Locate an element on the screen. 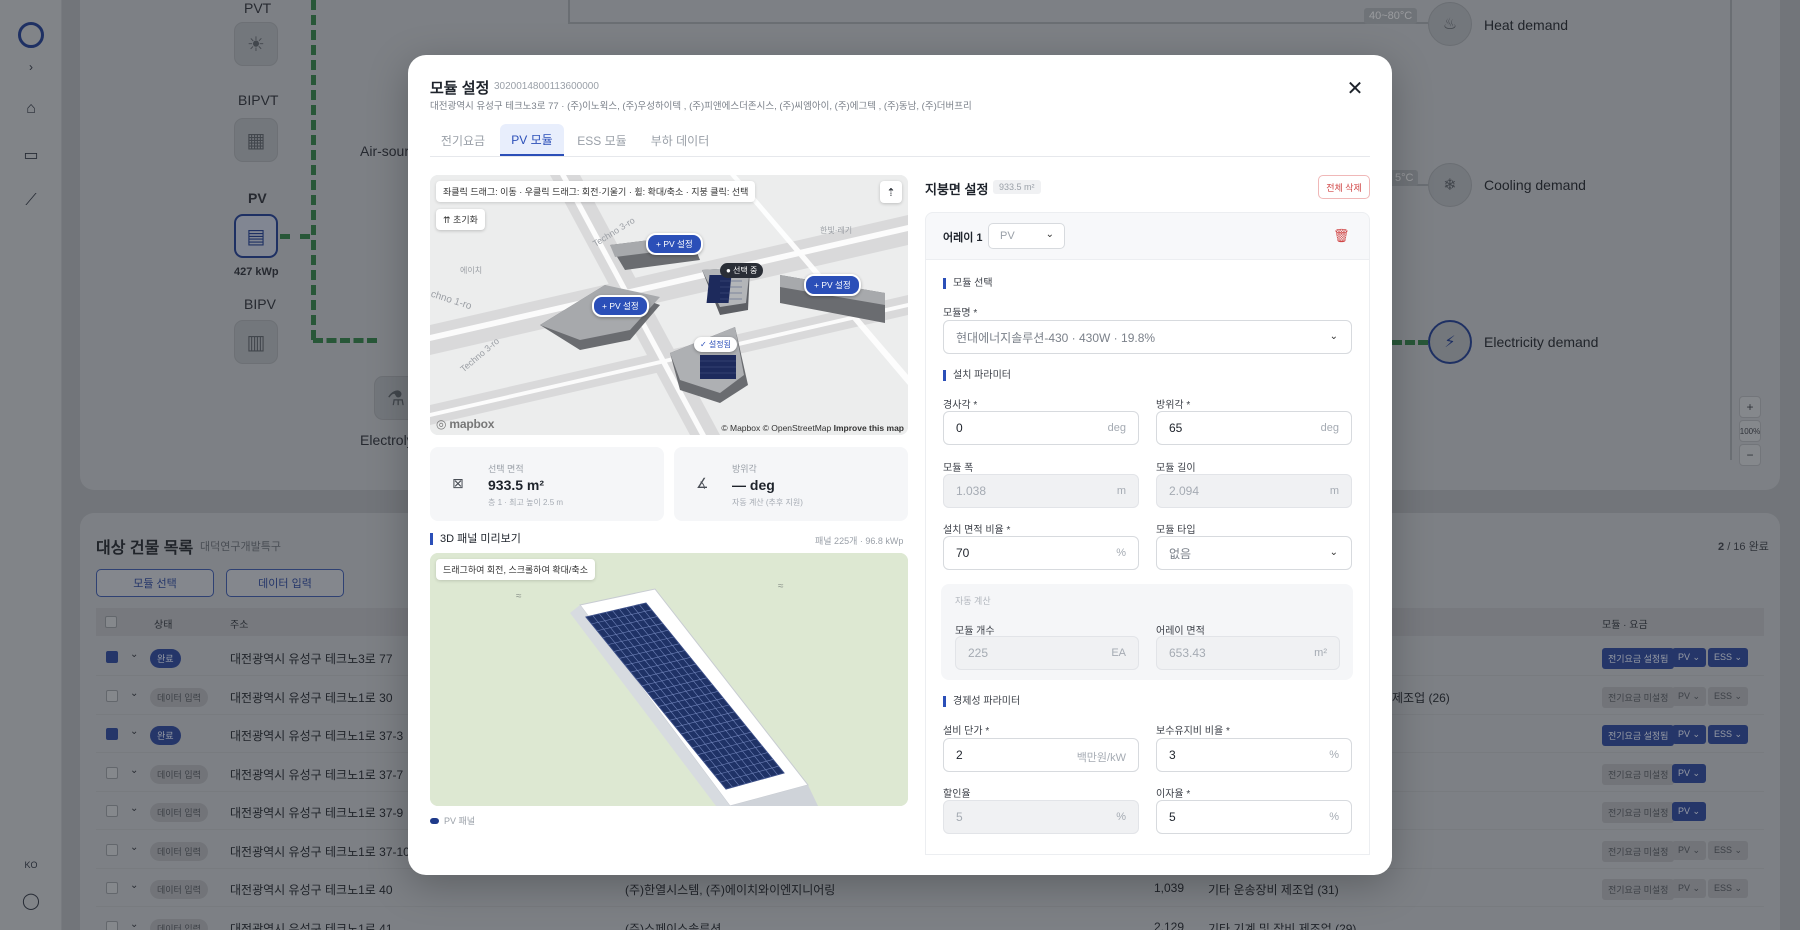  module-count-label: 모듈 개수 is located at coordinates (975, 631).